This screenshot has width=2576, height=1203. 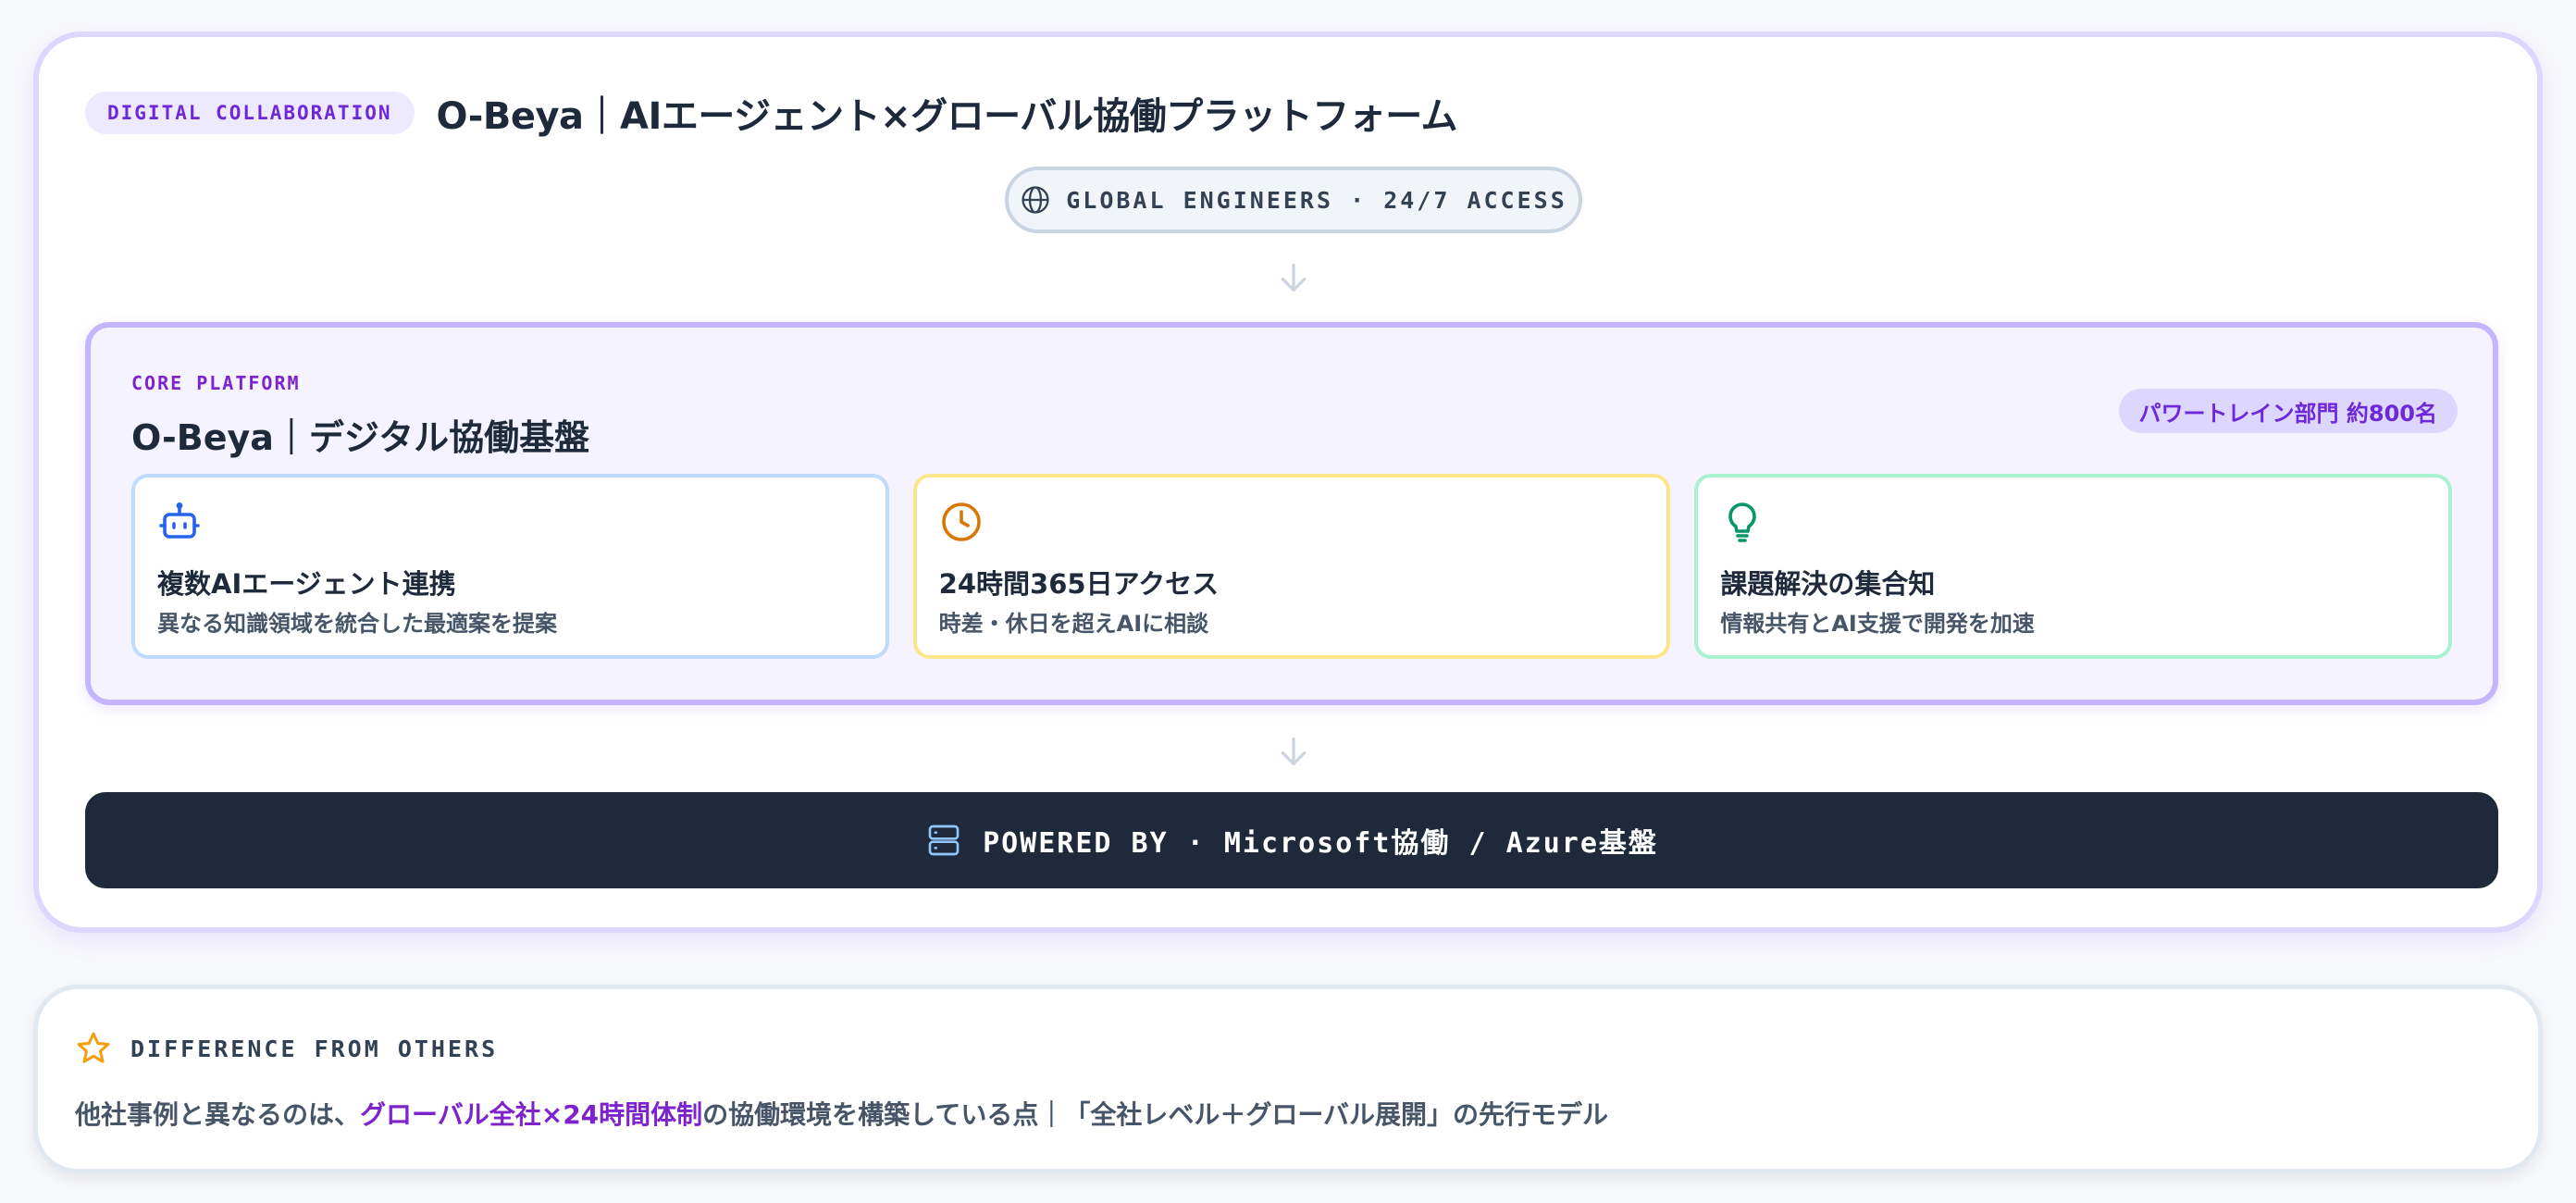 What do you see at coordinates (361, 437) in the screenshot?
I see `core-title: O-Beya｜デジタル協働基盤` at bounding box center [361, 437].